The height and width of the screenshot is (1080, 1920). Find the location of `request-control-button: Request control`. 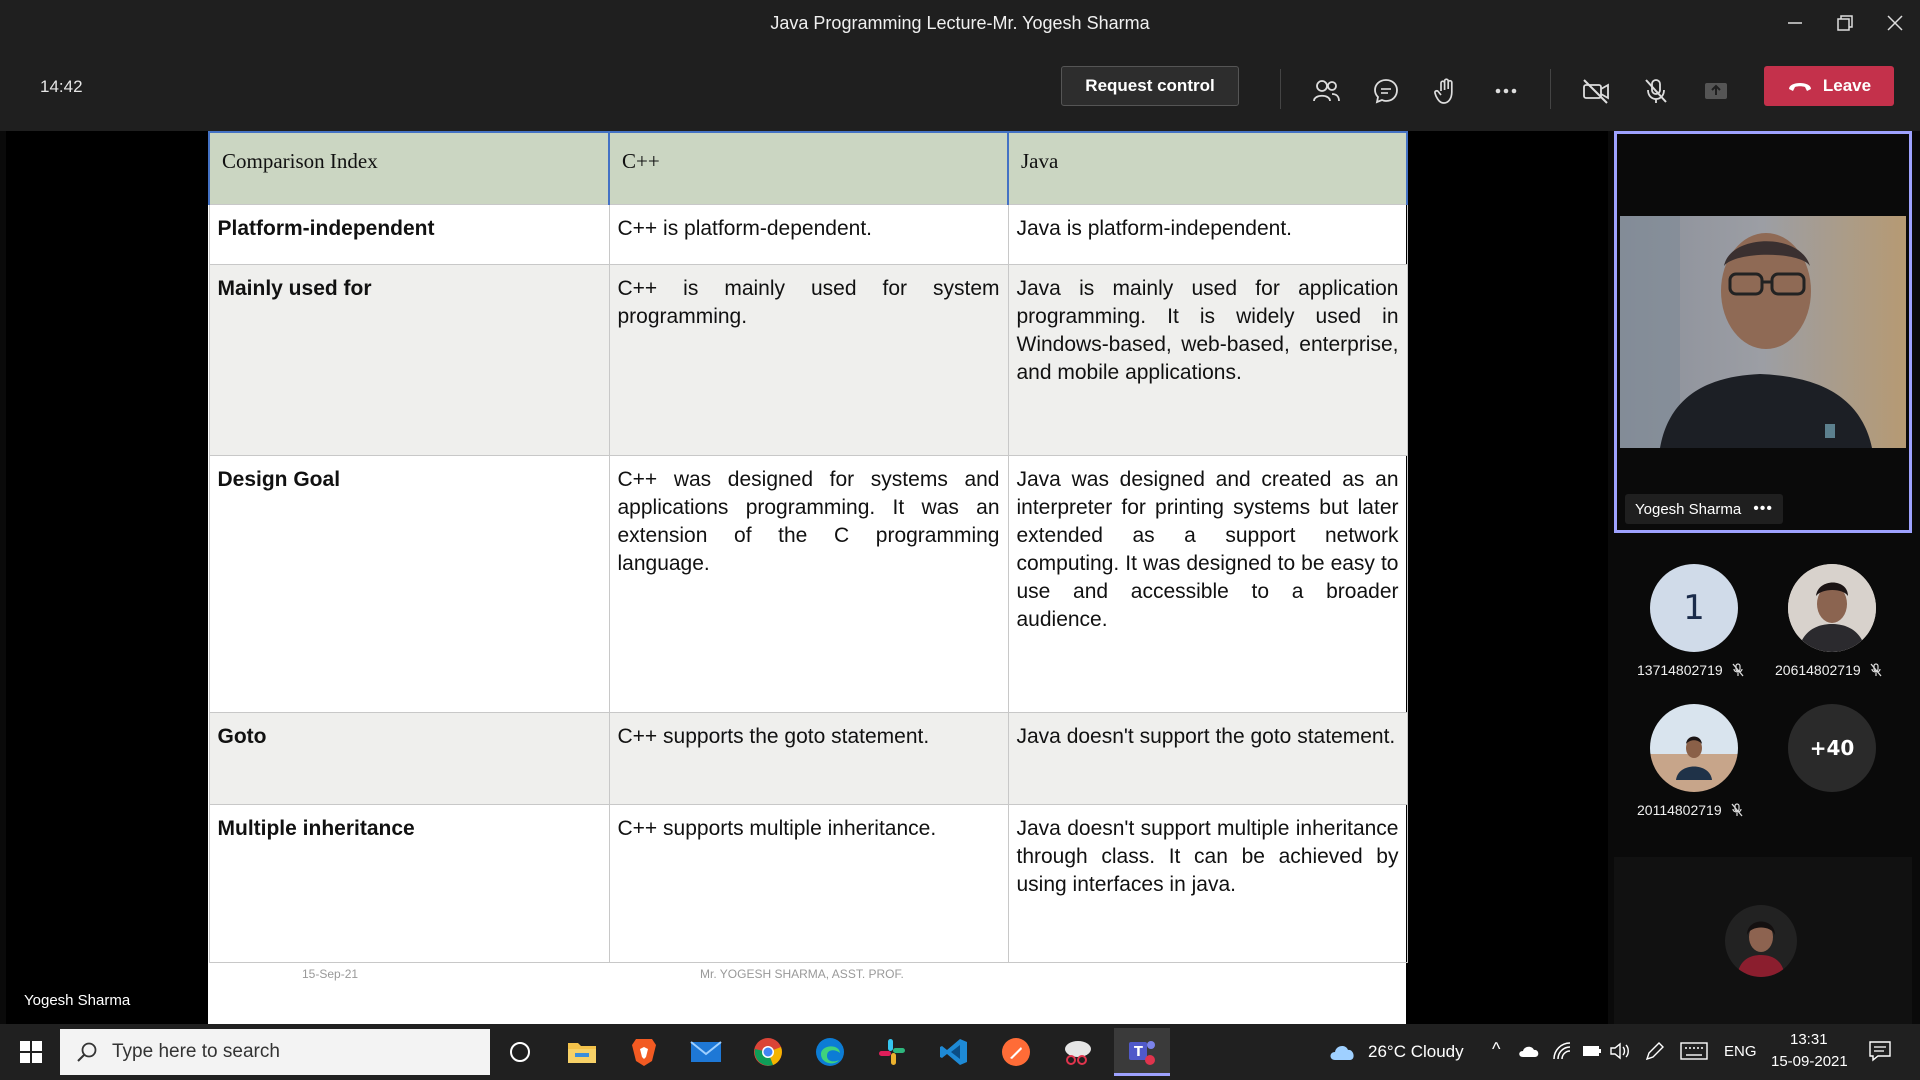

request-control-button: Request control is located at coordinates (1150, 86).